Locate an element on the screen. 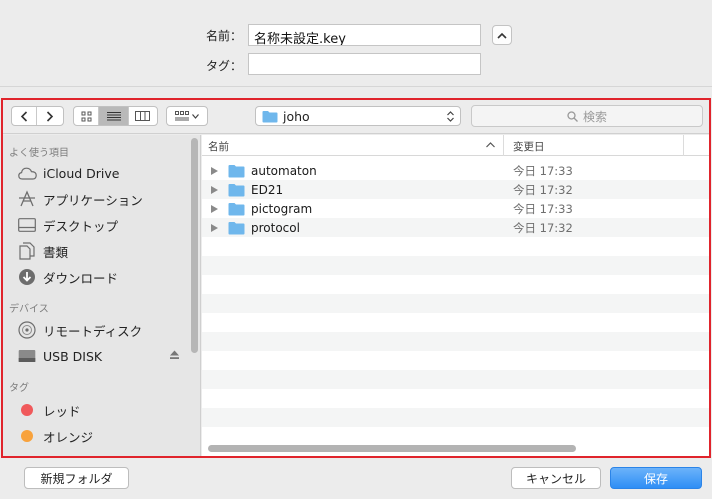  column-header: 名前 変更日 is located at coordinates (455, 145).